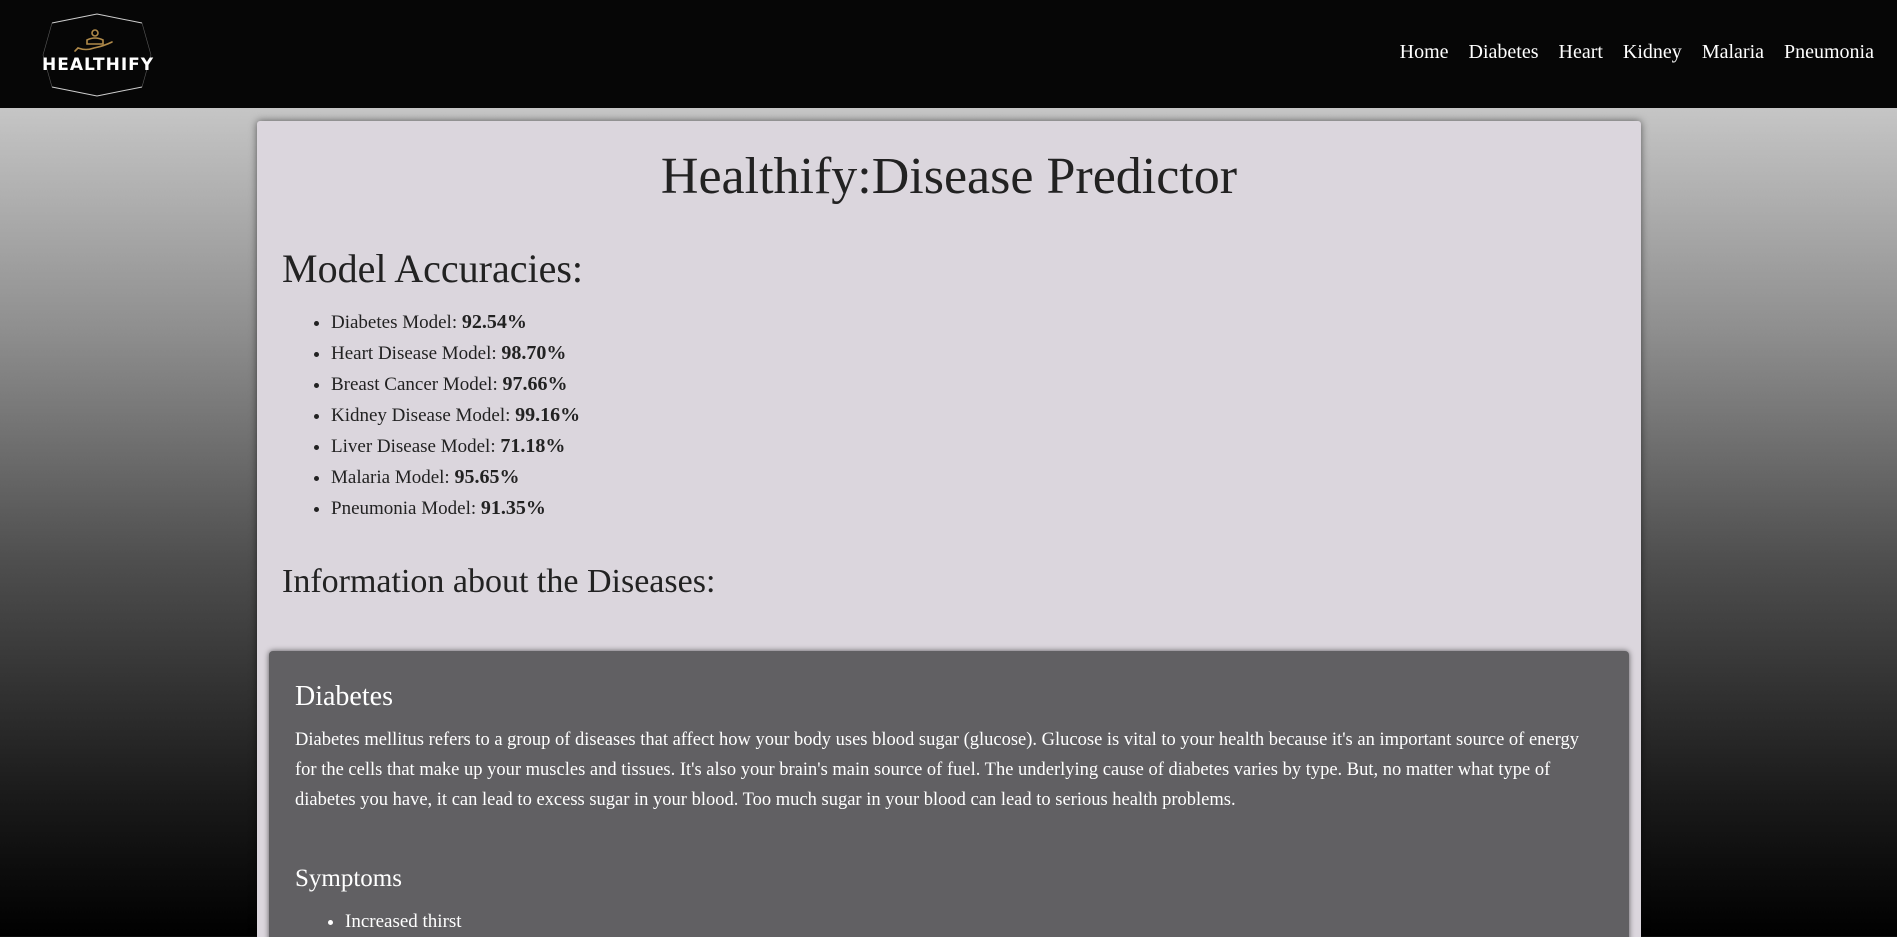 This screenshot has width=1897, height=937. What do you see at coordinates (548, 415) in the screenshot?
I see `accuracy-value: 99.16%` at bounding box center [548, 415].